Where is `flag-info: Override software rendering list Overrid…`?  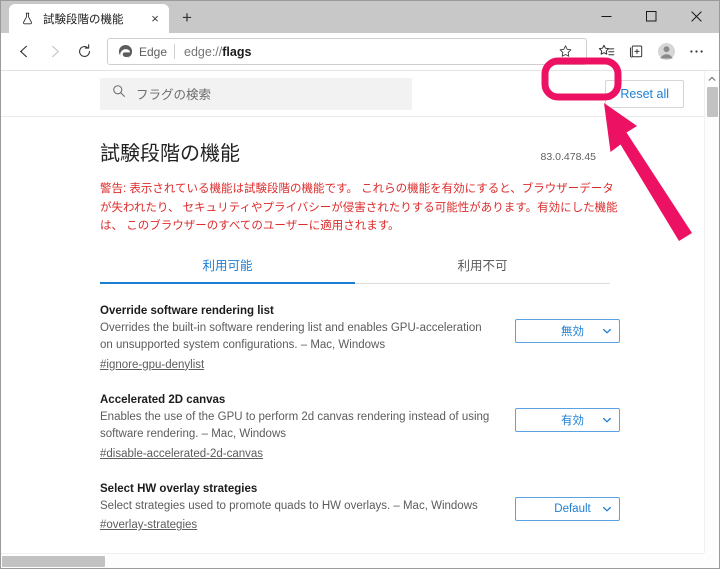
flag-info: Override software rendering list Overrid… is located at coordinates (295, 339).